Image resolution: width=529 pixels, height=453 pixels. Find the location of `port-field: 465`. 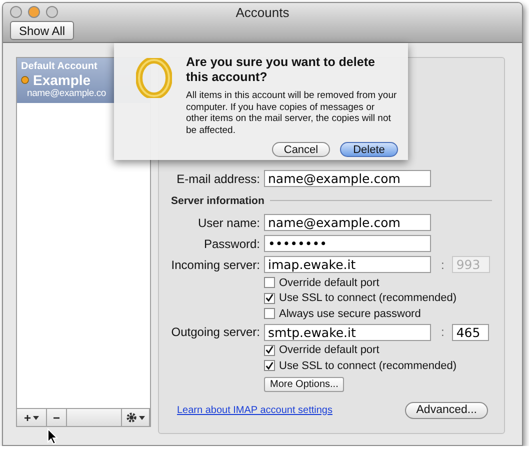

port-field: 465 is located at coordinates (471, 332).